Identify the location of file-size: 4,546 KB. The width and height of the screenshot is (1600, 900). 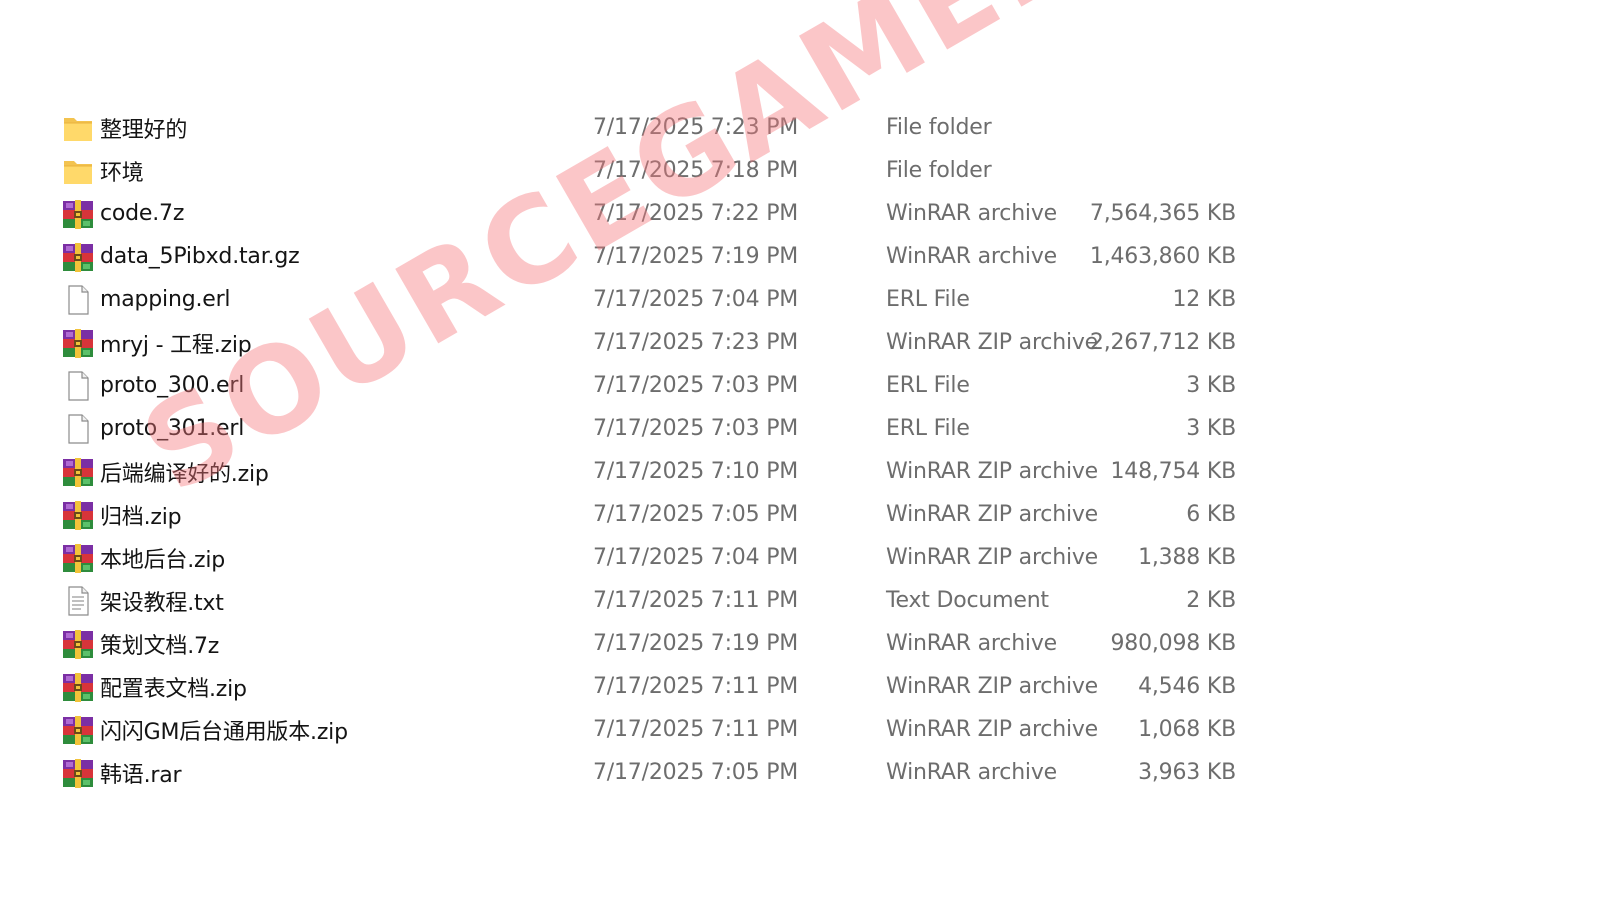
(1187, 686).